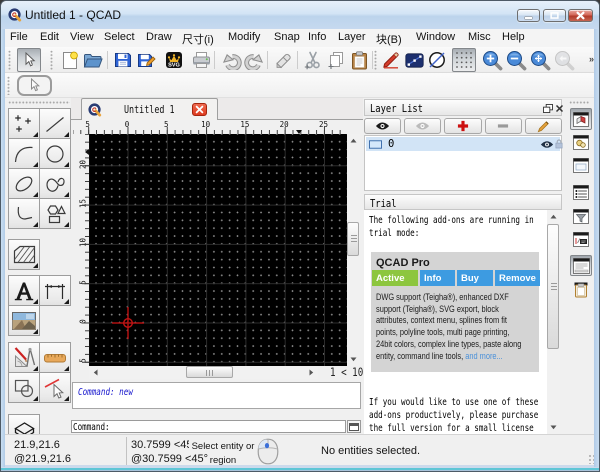 Image resolution: width=600 pixels, height=472 pixels. I want to click on circle-tool-button, so click(55, 153).